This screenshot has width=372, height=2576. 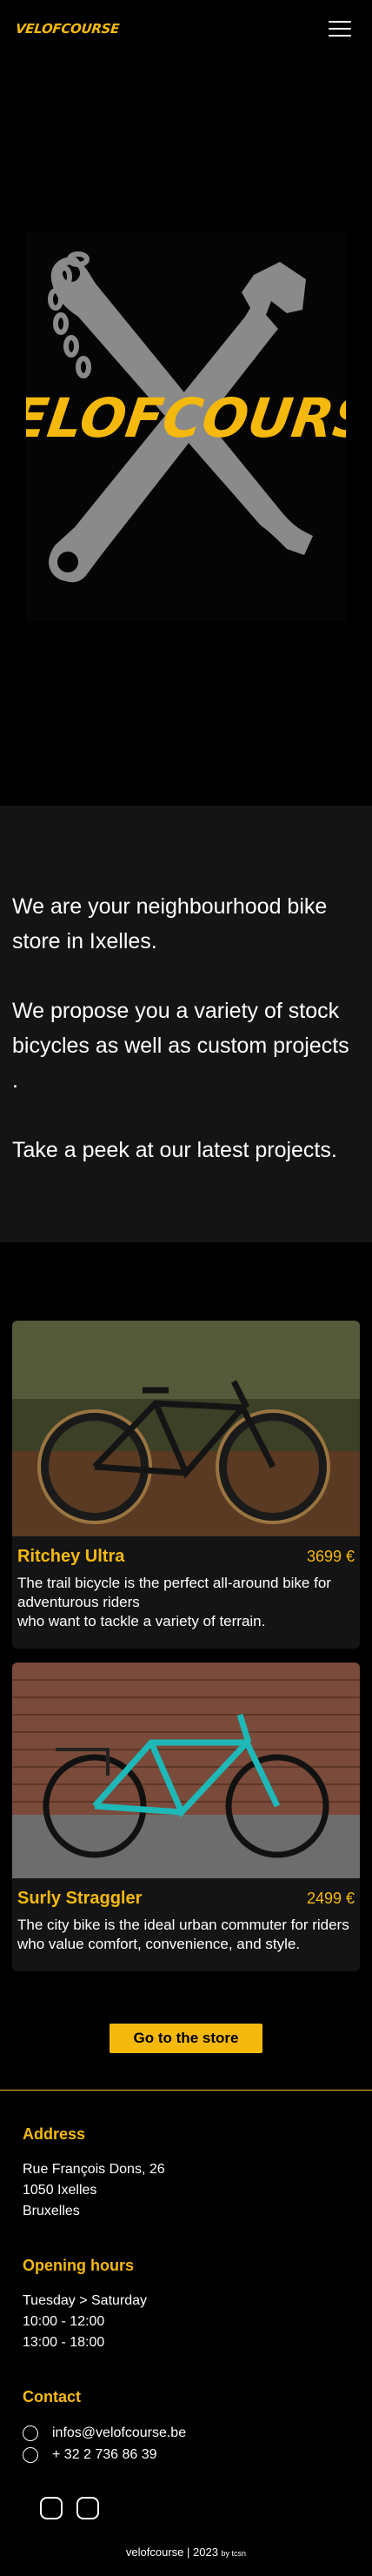 I want to click on project-image-surly, so click(x=186, y=1770).